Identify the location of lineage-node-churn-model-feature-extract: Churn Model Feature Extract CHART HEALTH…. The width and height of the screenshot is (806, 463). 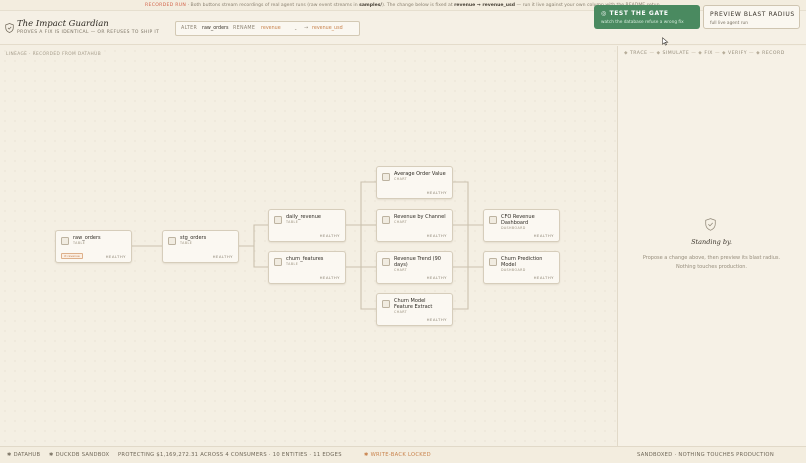
(414, 309).